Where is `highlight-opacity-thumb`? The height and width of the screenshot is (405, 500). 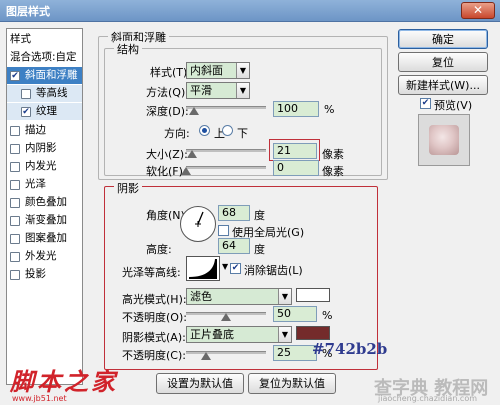 highlight-opacity-thumb is located at coordinates (226, 317).